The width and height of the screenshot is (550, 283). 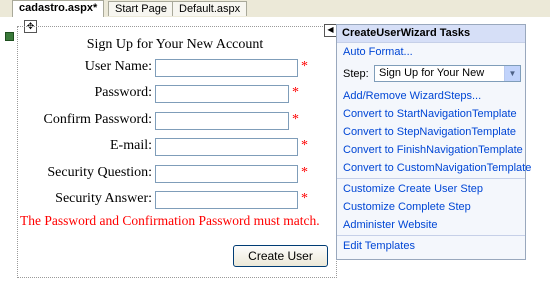 What do you see at coordinates (226, 68) in the screenshot?
I see `username-input` at bounding box center [226, 68].